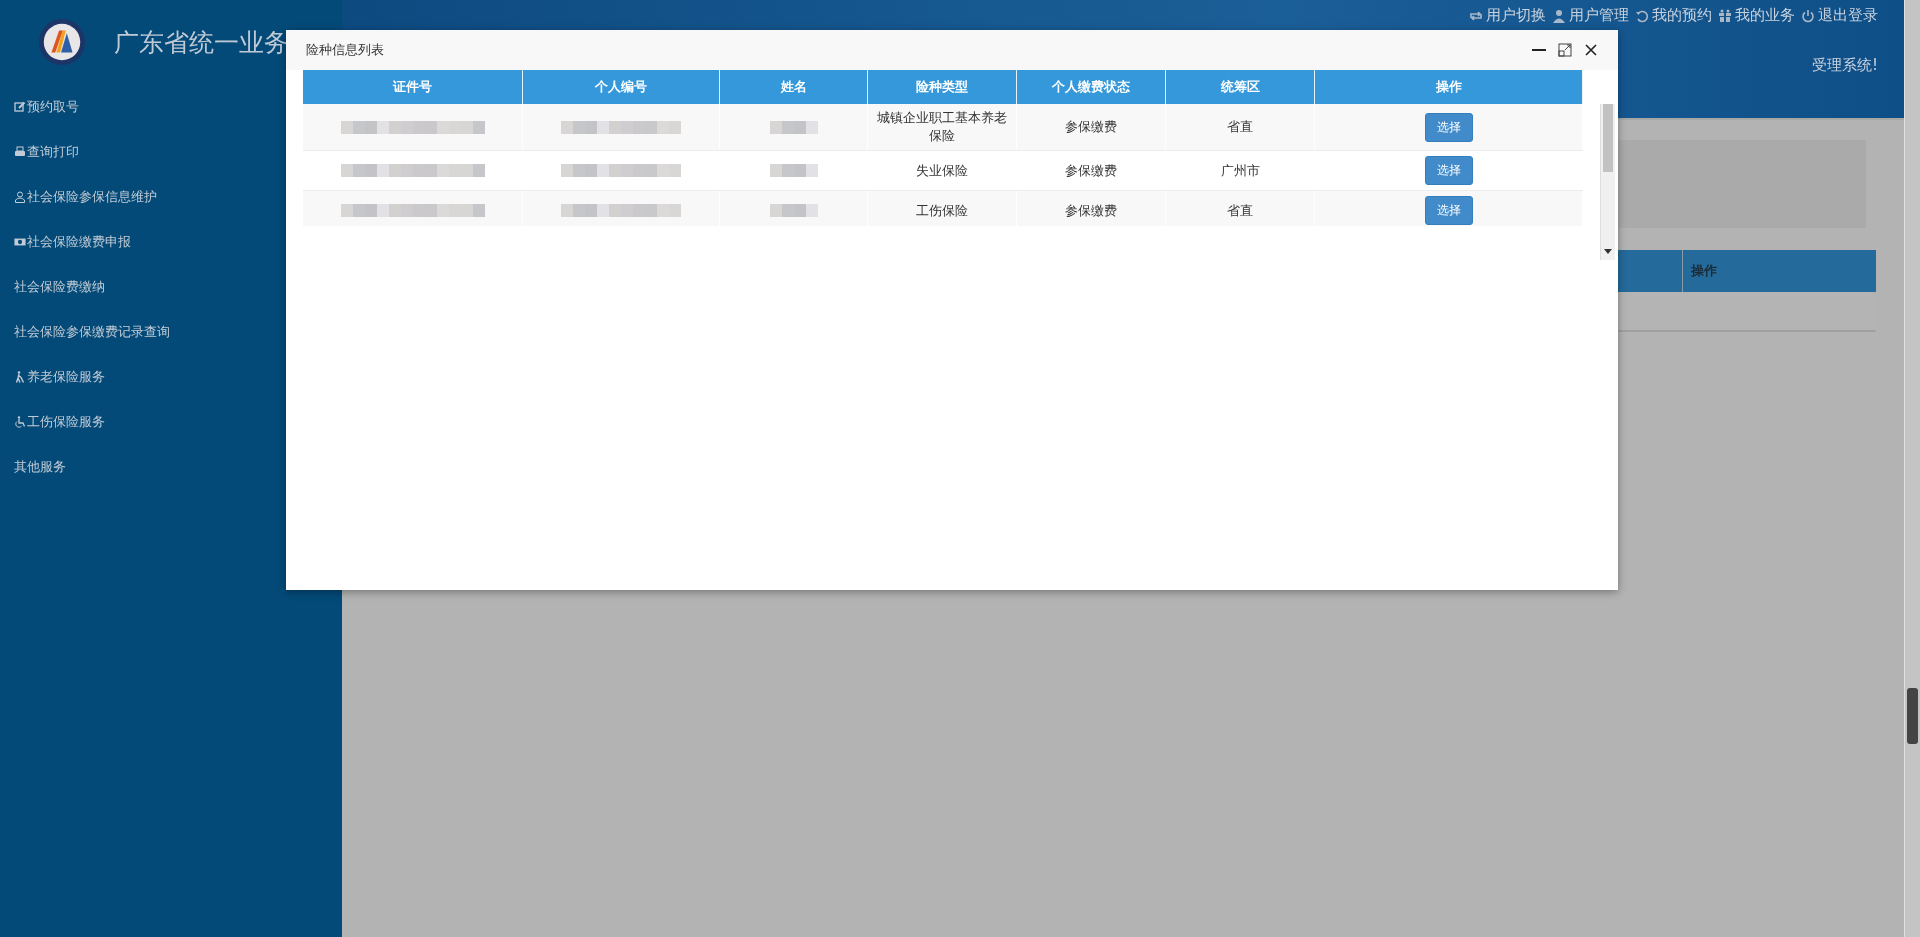 The height and width of the screenshot is (937, 1920). I want to click on sidebar-item: 社会保险参保缴费记录查询, so click(92, 331).